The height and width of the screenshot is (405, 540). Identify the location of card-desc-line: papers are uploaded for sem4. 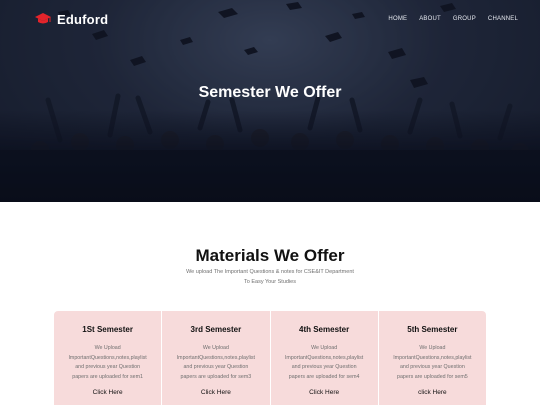
(324, 376).